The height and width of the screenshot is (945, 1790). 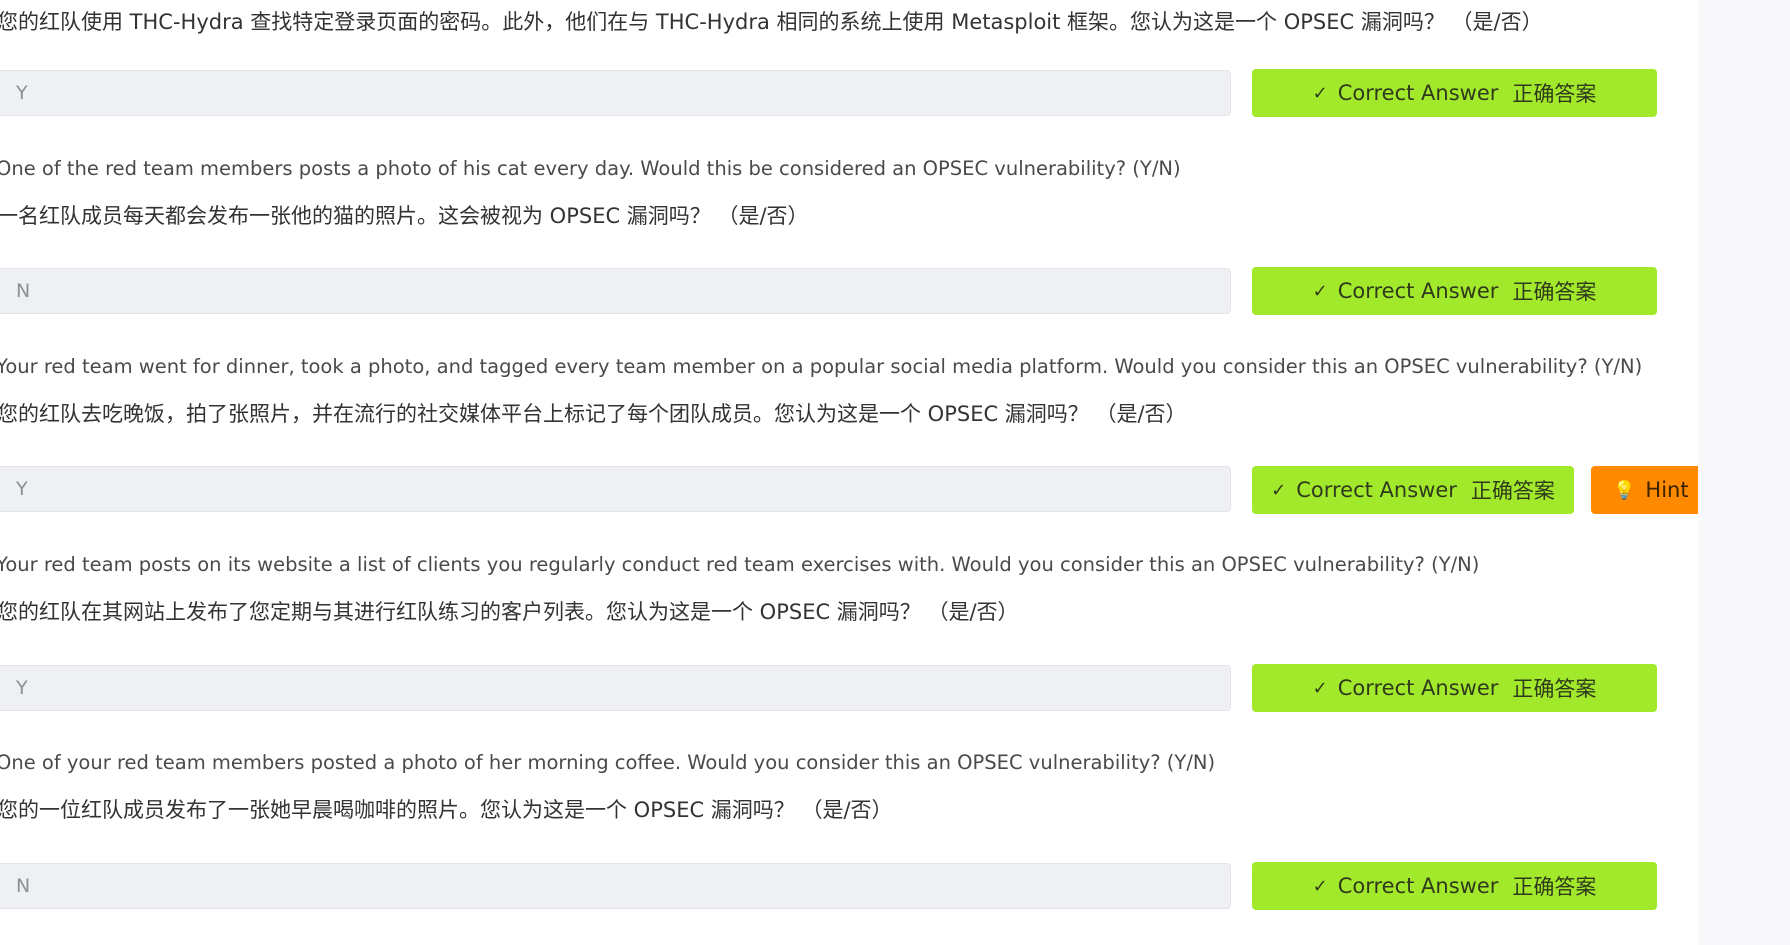 I want to click on question-1-correct-answer-button: ✓ Correct Answer 正确答案, so click(x=1454, y=93).